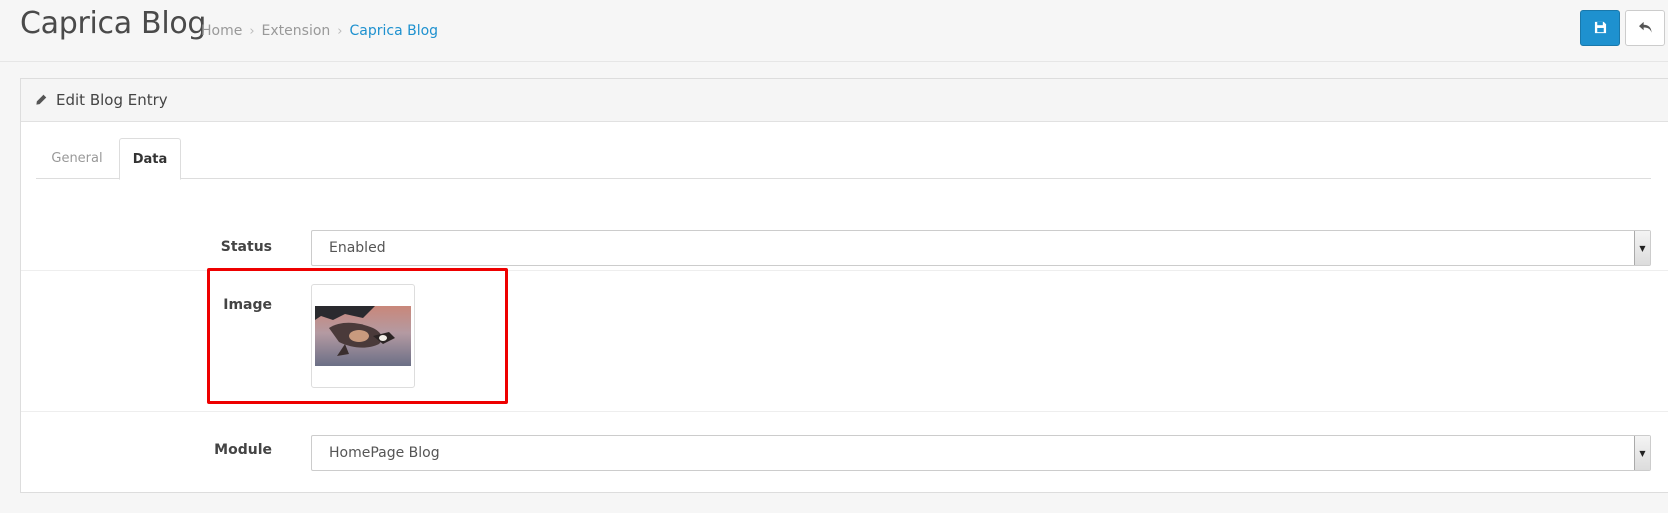 The image size is (1668, 513). I want to click on module-label: Module, so click(243, 450).